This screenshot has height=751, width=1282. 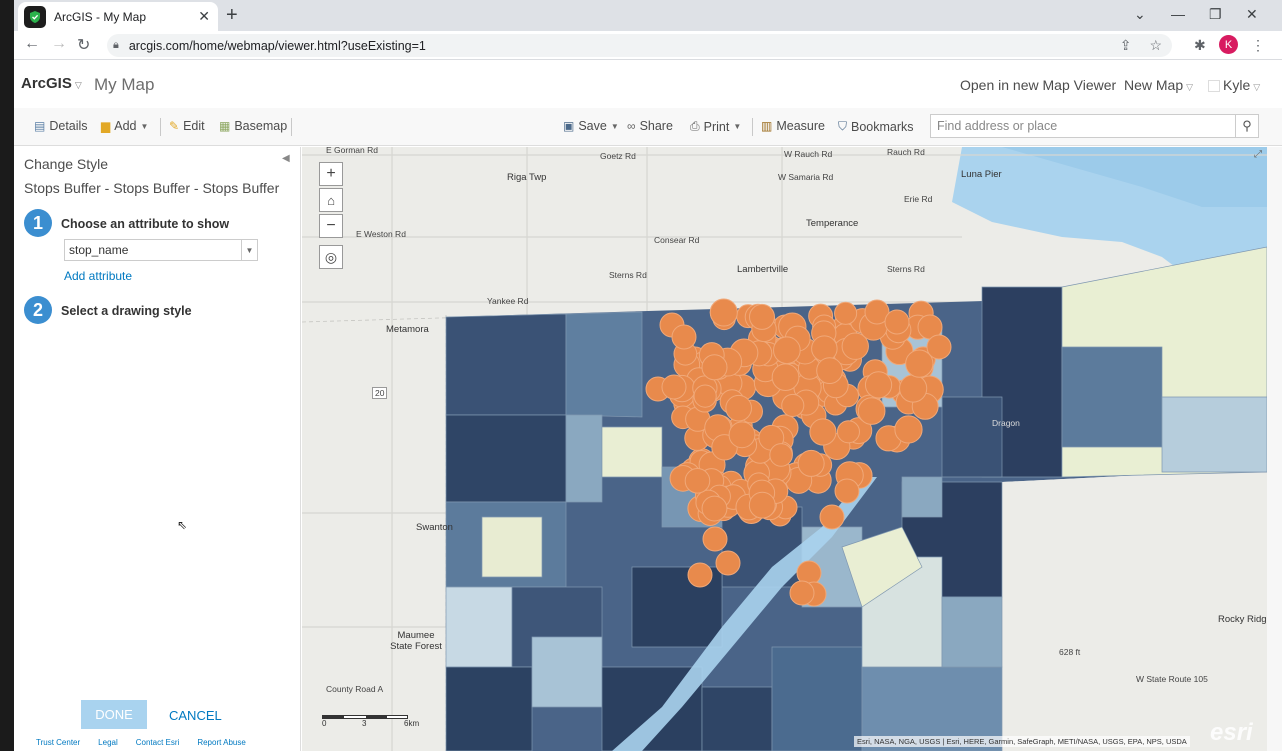 I want to click on scale-label: 6km, so click(x=412, y=723).